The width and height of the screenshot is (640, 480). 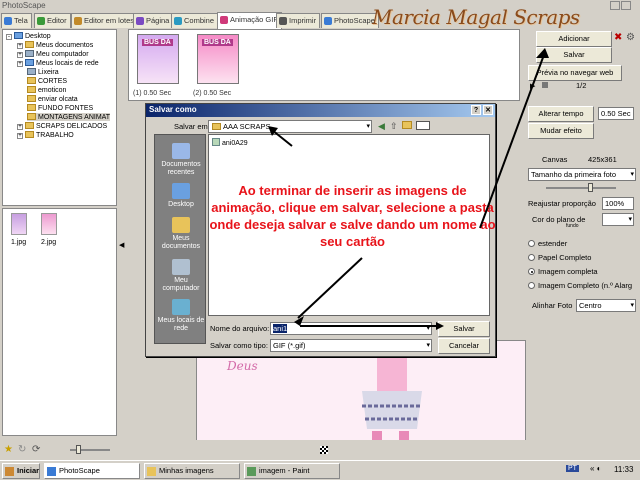 I want to click on file-type-label: Salvar como tipo:, so click(x=239, y=345).